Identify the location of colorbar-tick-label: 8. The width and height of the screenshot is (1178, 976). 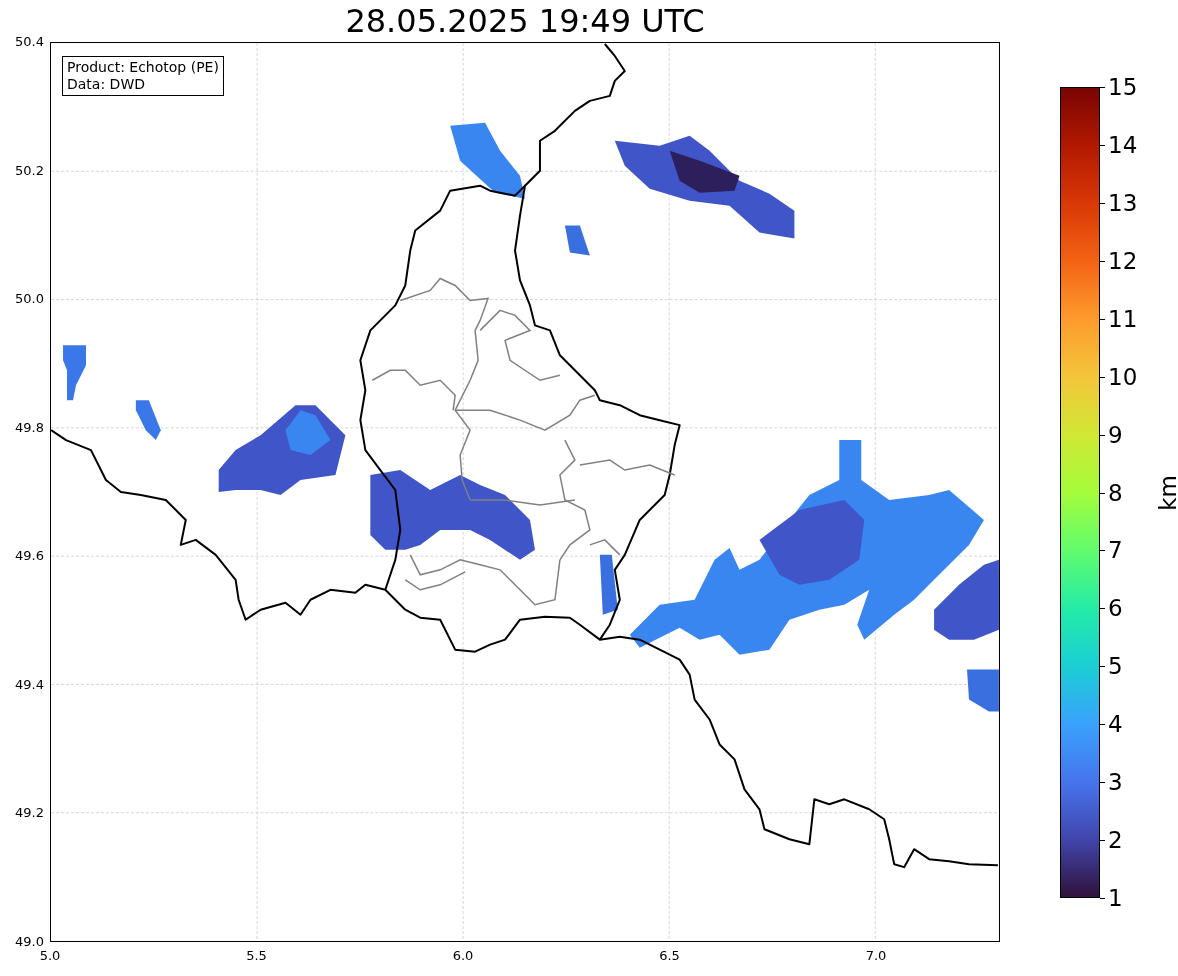
(1115, 492).